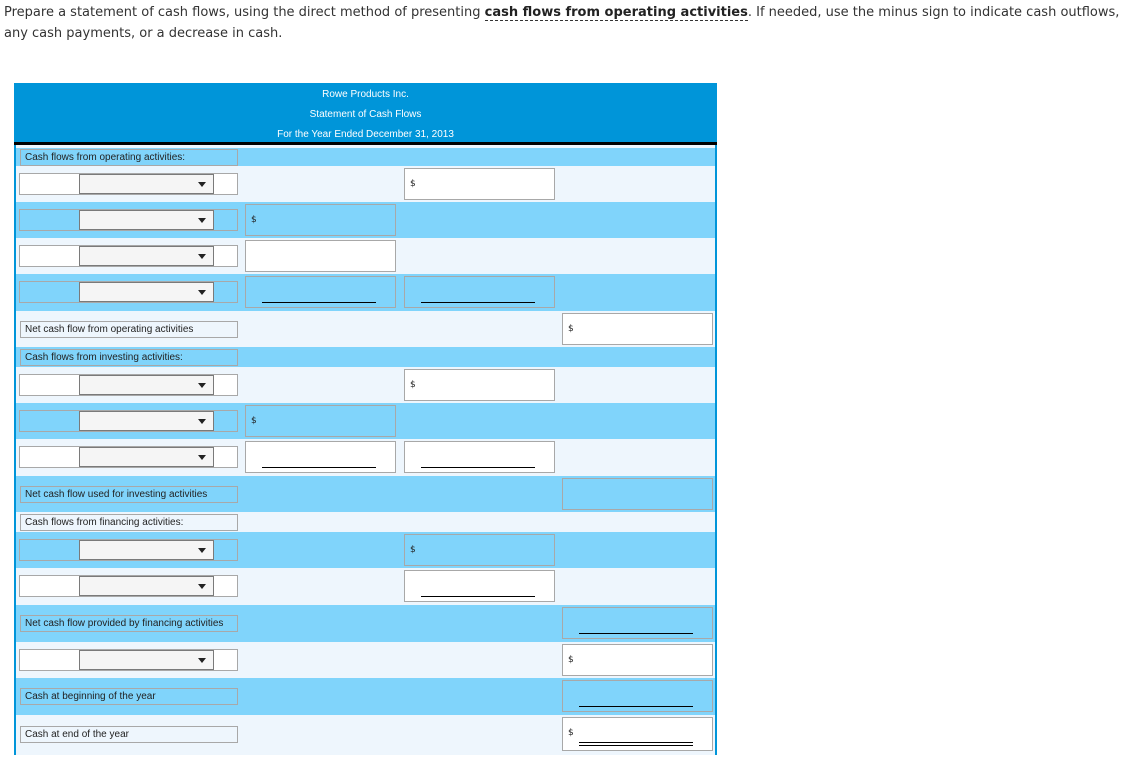 The width and height of the screenshot is (1134, 771). Describe the element at coordinates (146, 586) in the screenshot. I see `financing-item-2-dropdown` at that location.